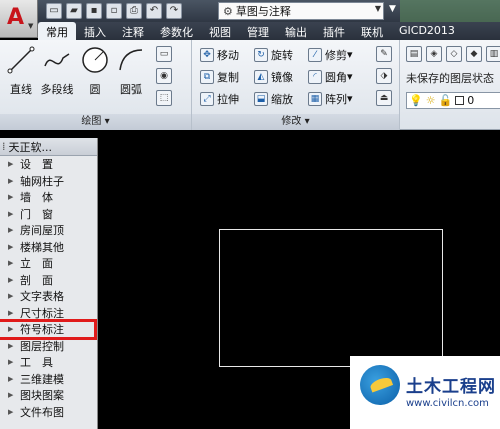 This screenshot has height=429, width=500. I want to click on move-label: 移动, so click(228, 55).